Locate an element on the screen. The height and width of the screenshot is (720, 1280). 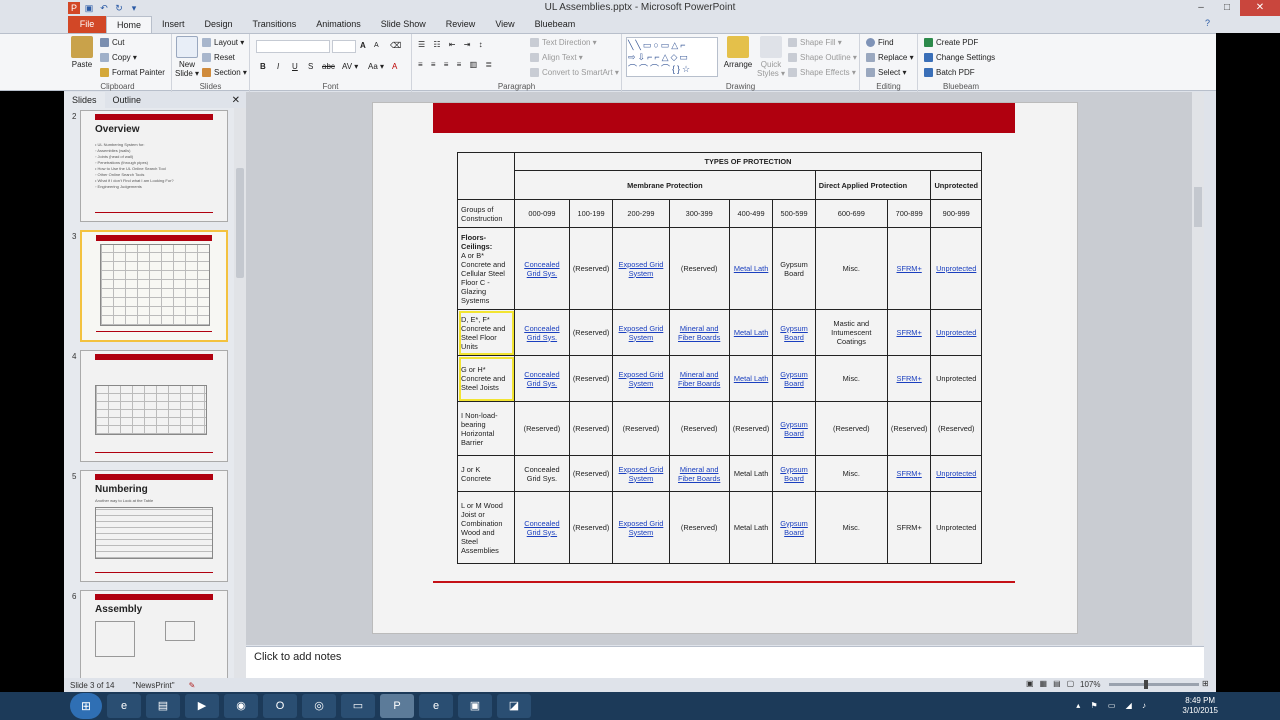
powerpoint-logo-icon: P is located at coordinates (74, 8).